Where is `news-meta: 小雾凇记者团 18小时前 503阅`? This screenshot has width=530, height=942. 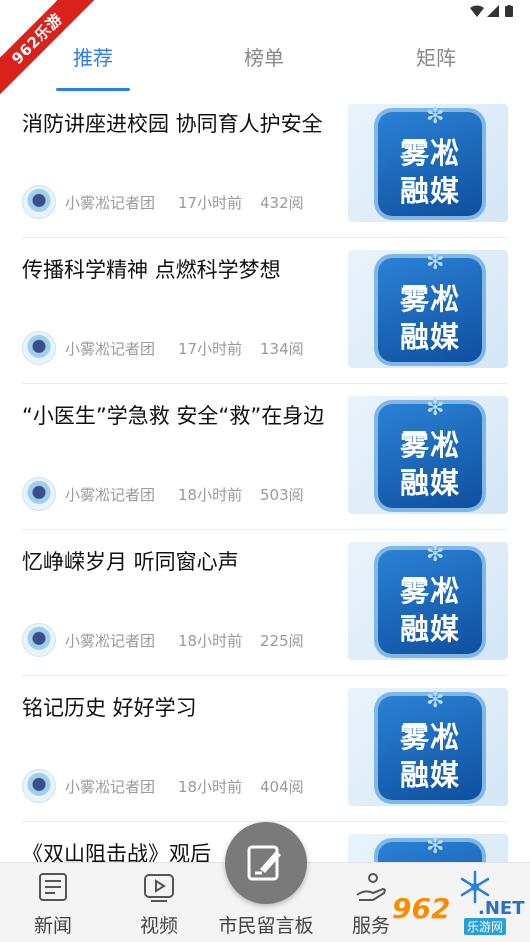
news-meta: 小雾凇记者团 18小时前 503阅 is located at coordinates (182, 494).